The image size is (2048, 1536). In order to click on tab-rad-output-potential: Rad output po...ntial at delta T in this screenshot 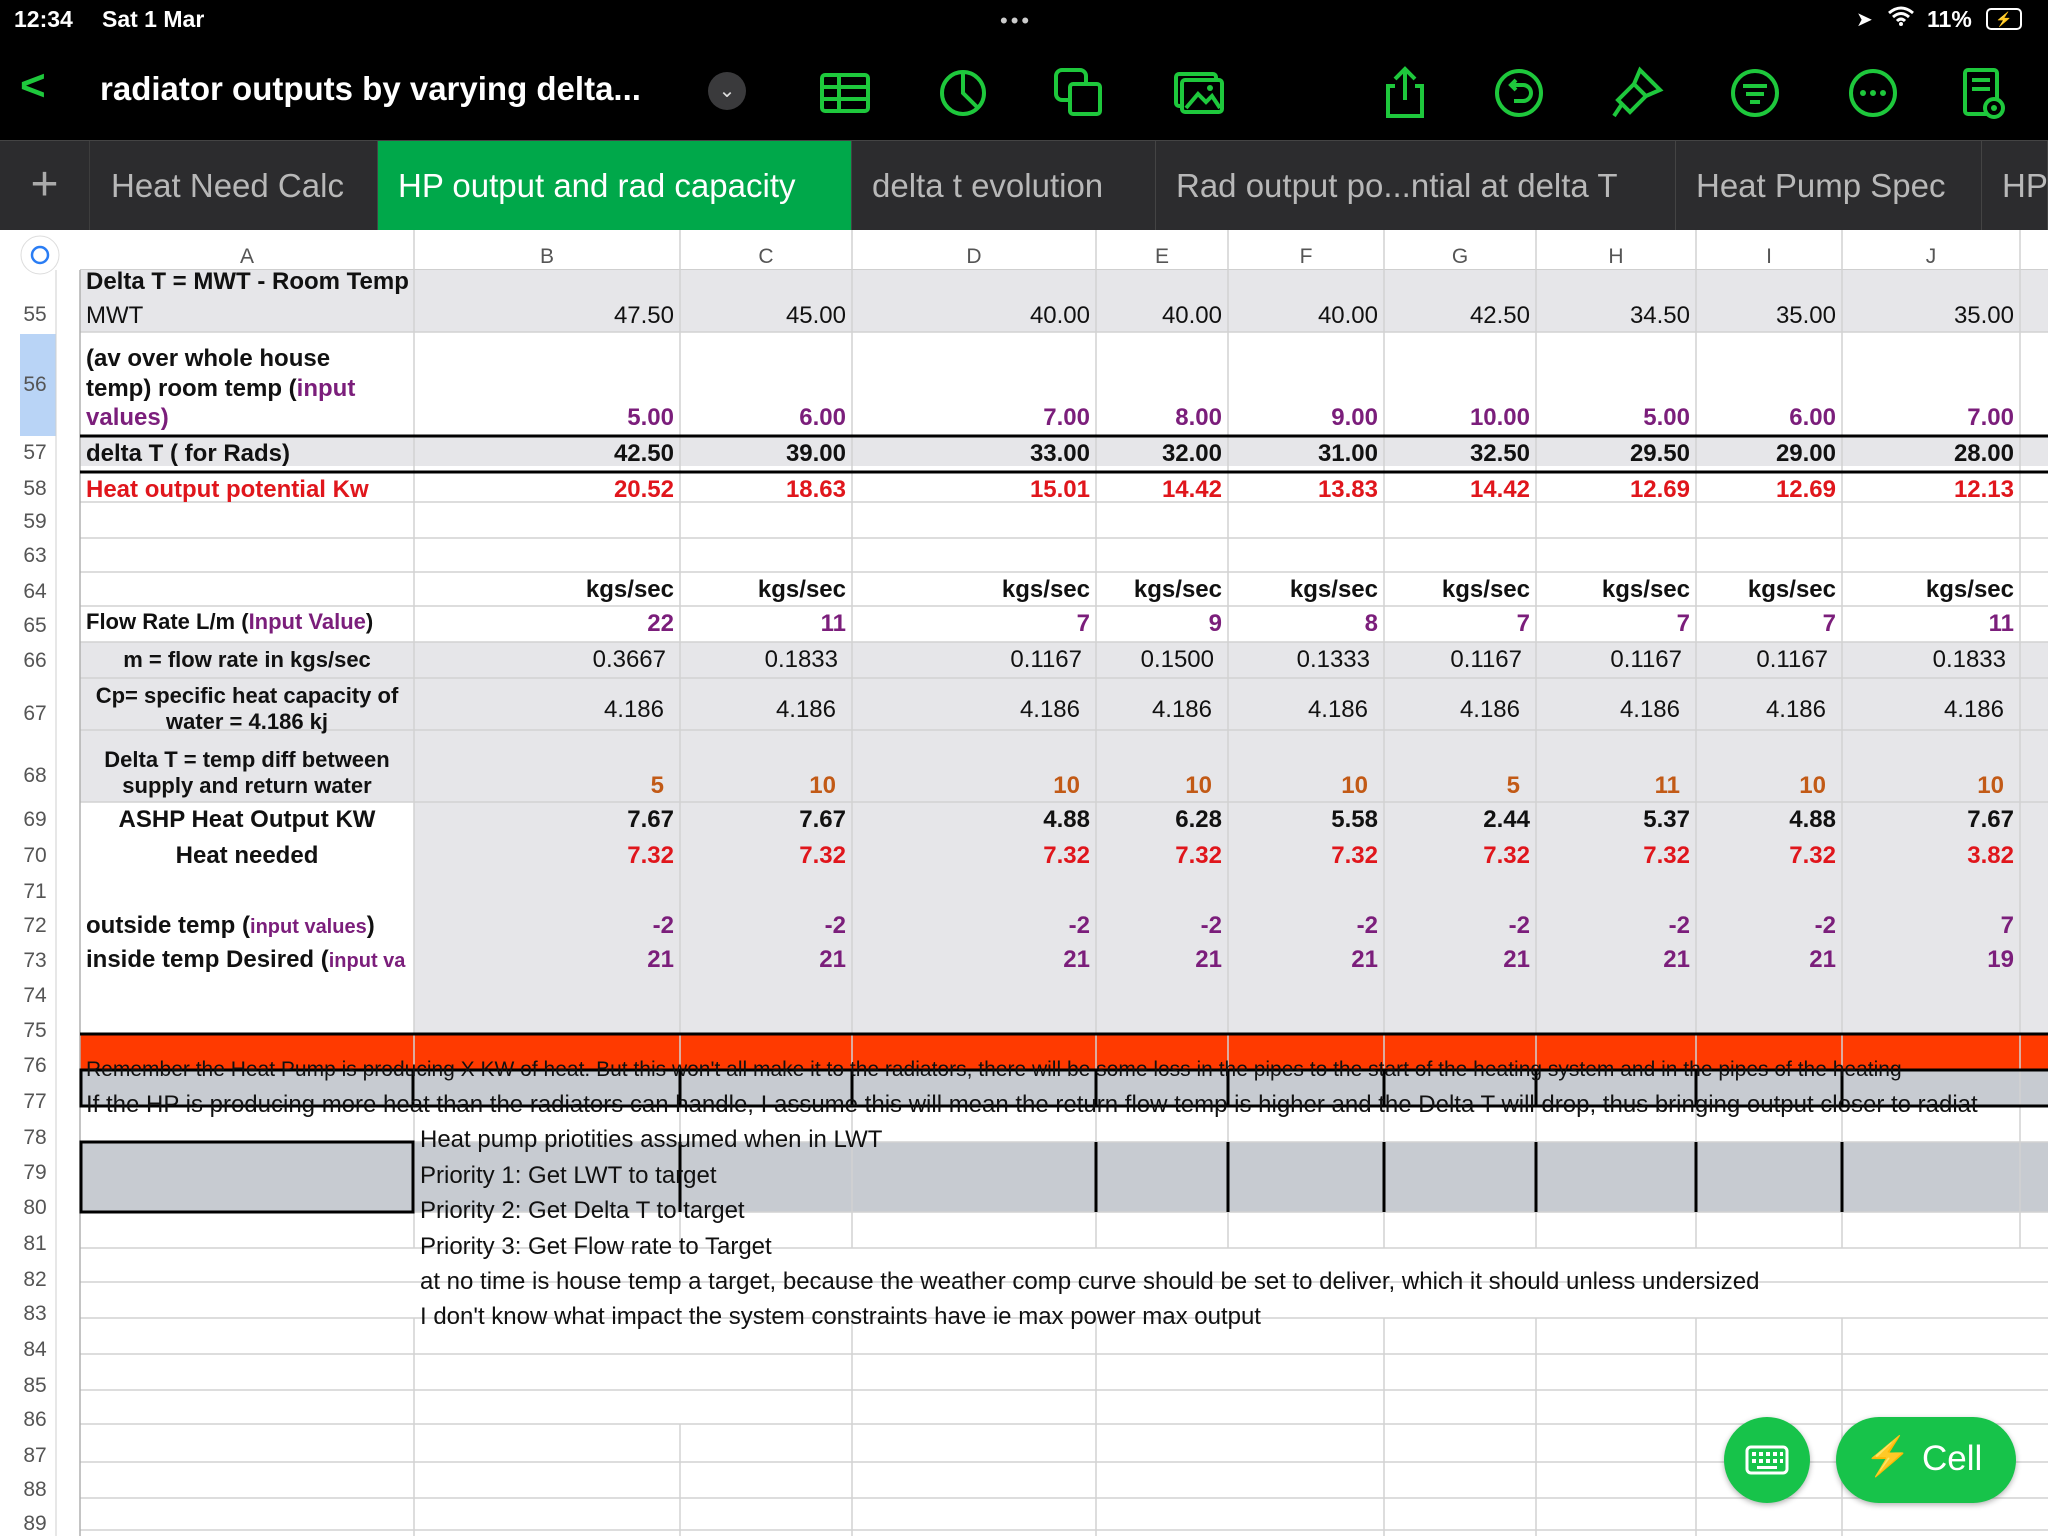, I will do `click(1416, 186)`.